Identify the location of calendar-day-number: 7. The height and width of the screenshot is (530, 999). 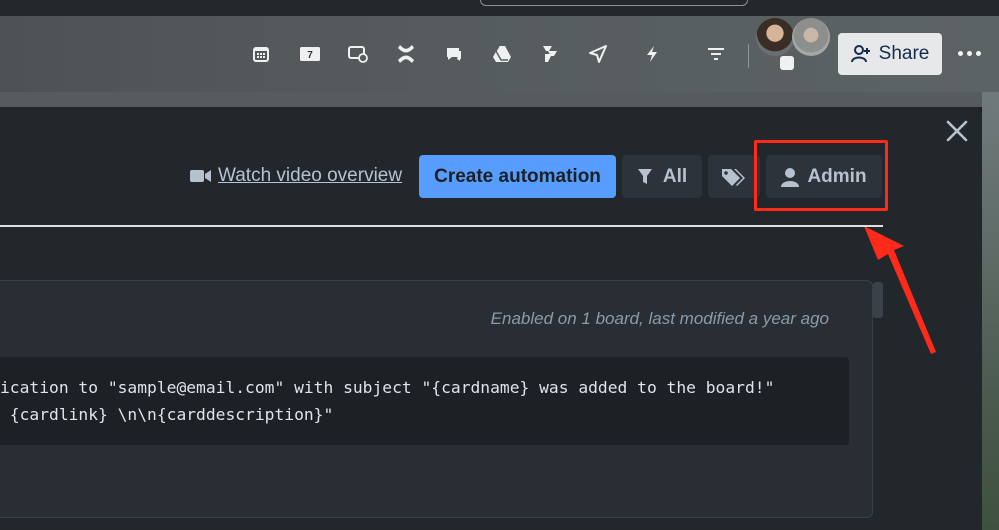
(310, 55).